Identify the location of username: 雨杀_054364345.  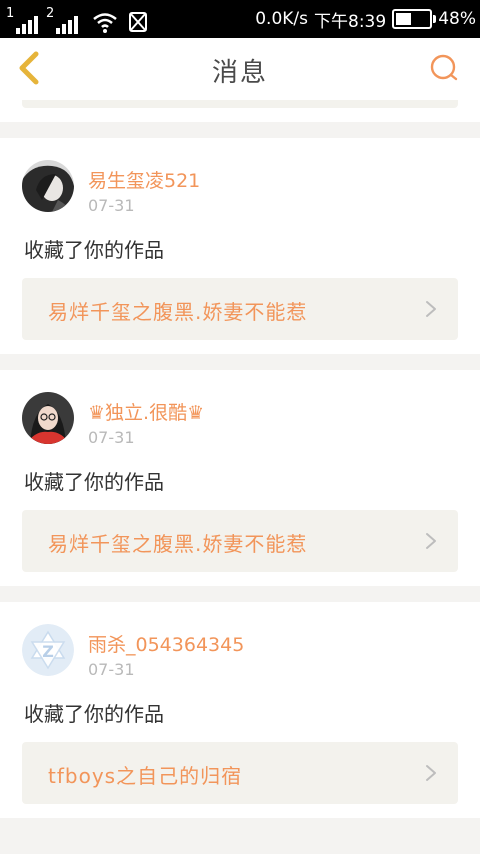
(166, 643).